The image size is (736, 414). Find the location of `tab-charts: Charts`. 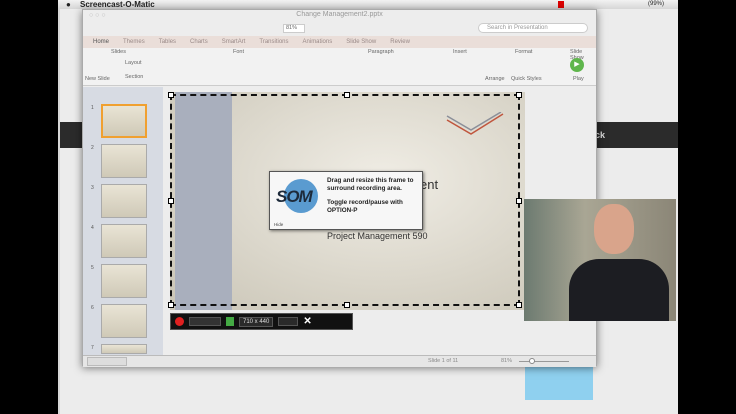

tab-charts: Charts is located at coordinates (199, 42).